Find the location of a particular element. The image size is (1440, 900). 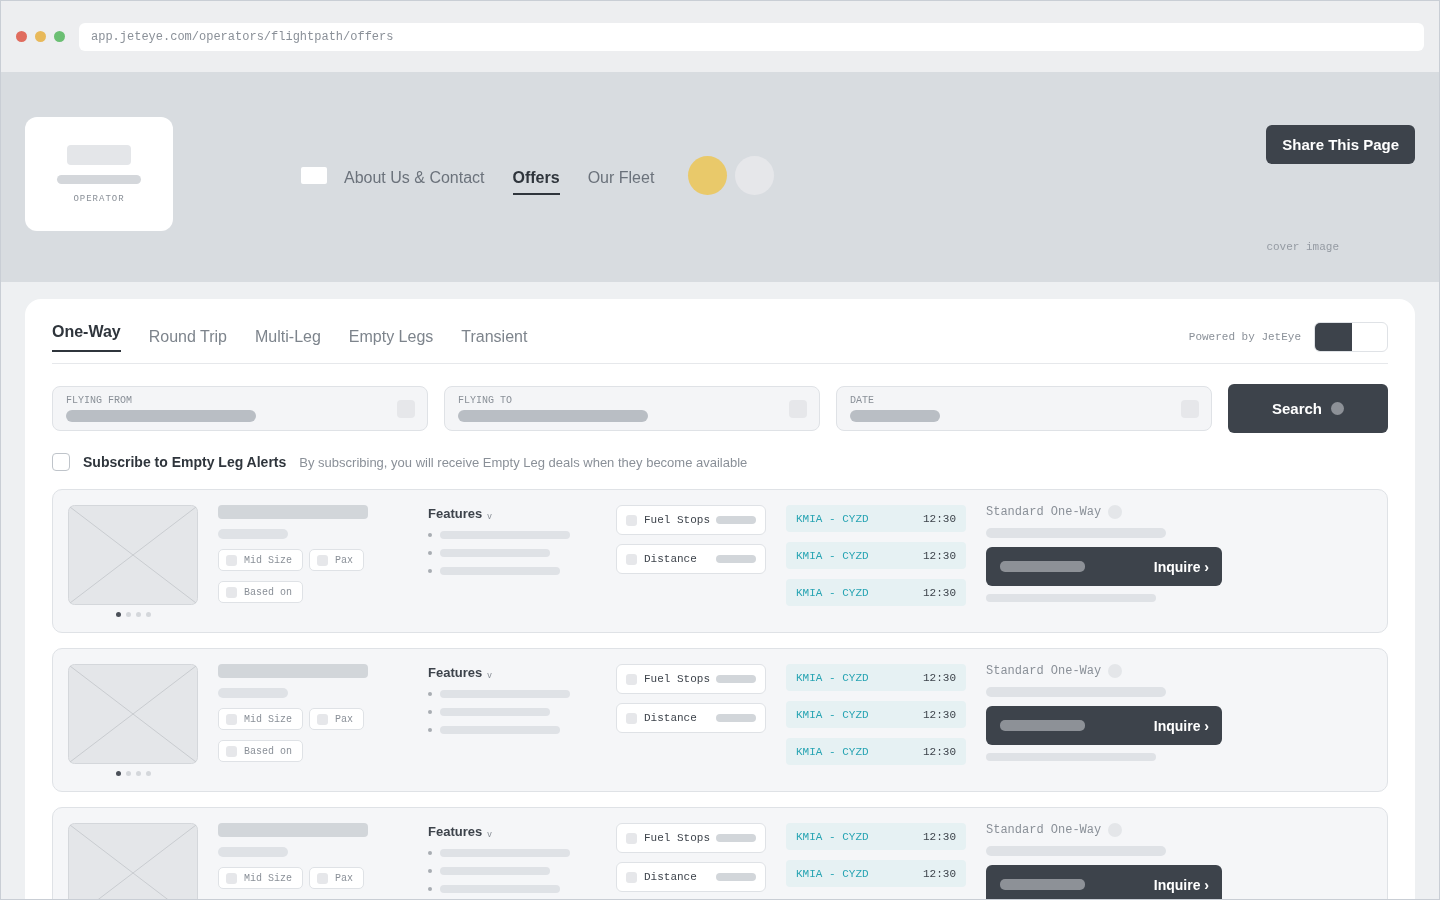

avatar-circle is located at coordinates (708, 175).